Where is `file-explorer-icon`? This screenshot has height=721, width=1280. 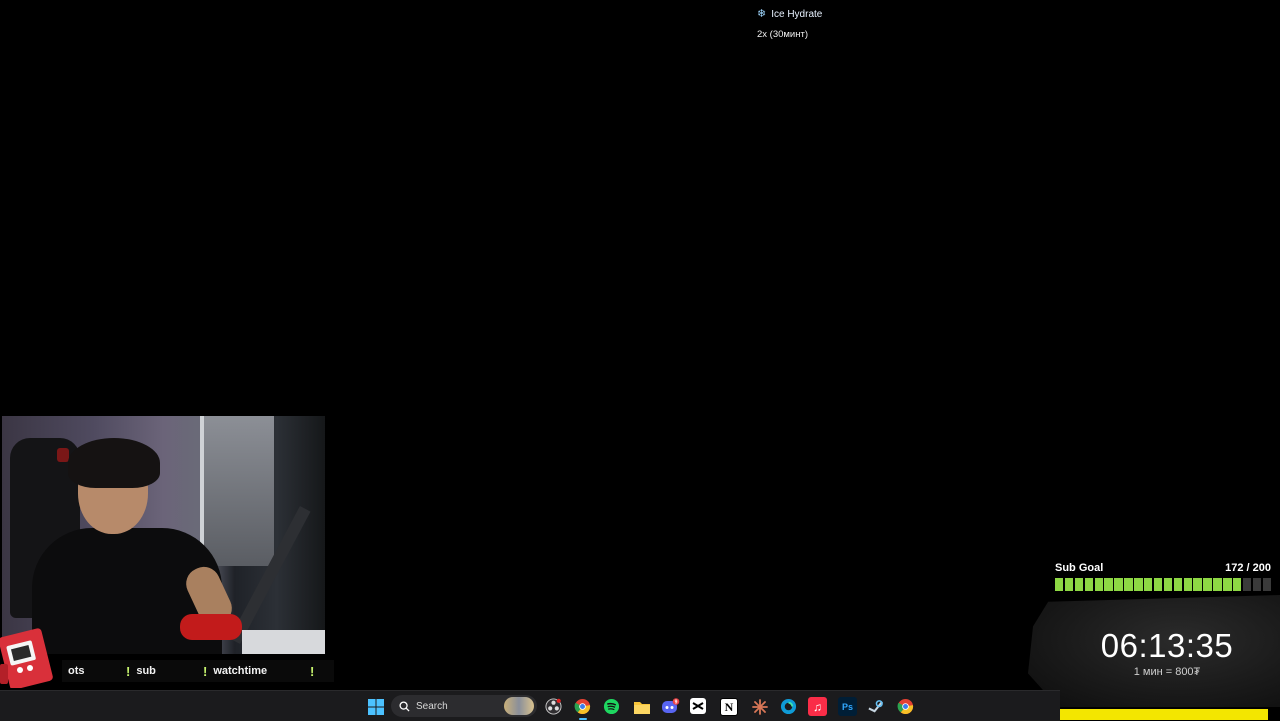
file-explorer-icon is located at coordinates (641, 706).